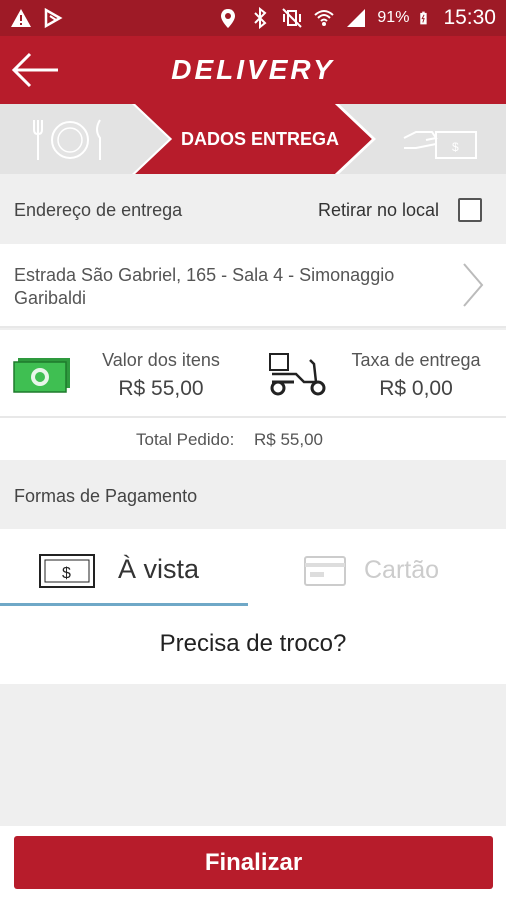 The image size is (506, 900). Describe the element at coordinates (292, 18) in the screenshot. I see `mute-vibrate-icon` at that location.